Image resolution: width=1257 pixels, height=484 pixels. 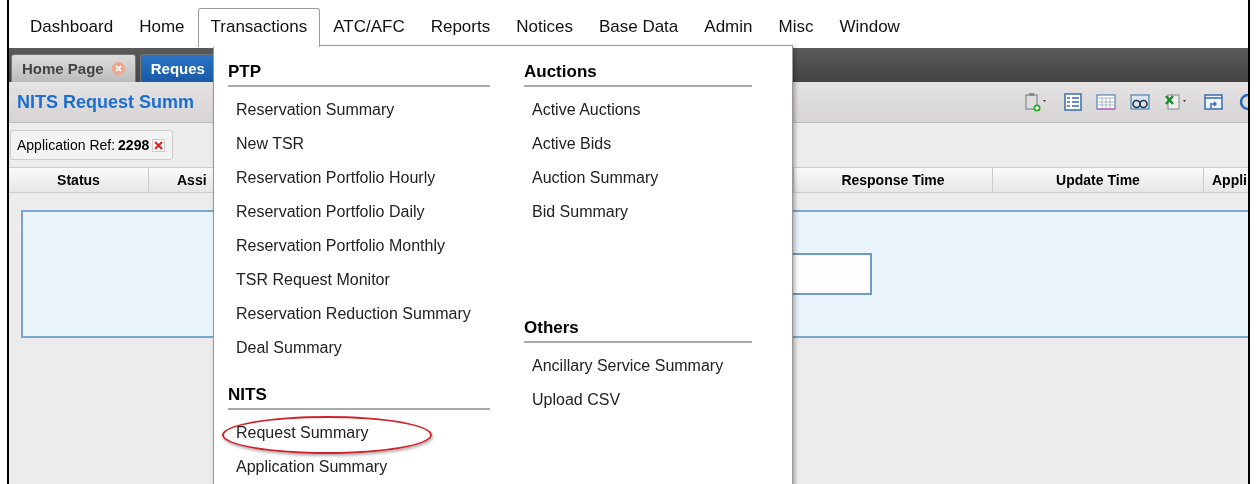 What do you see at coordinates (460, 27) in the screenshot?
I see `menu-item: Reports` at bounding box center [460, 27].